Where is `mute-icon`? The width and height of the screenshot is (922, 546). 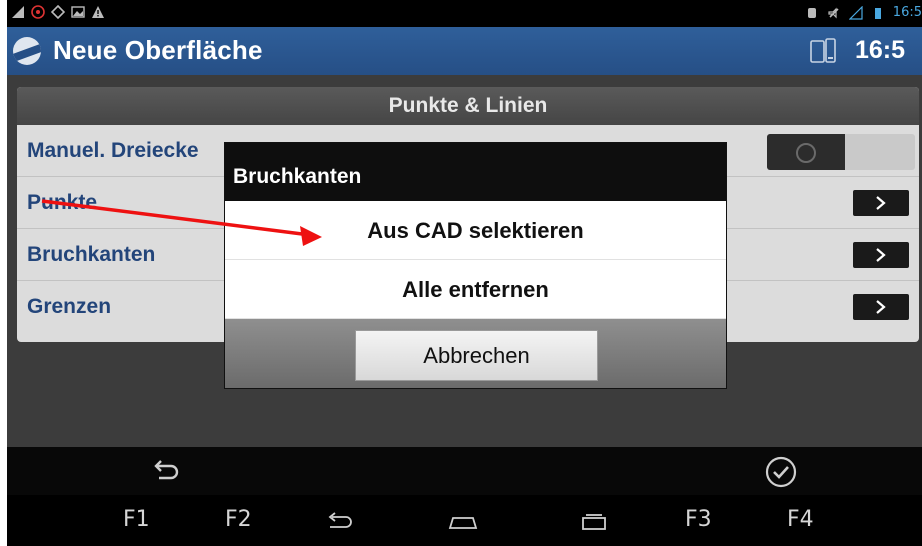
mute-icon is located at coordinates (833, 12).